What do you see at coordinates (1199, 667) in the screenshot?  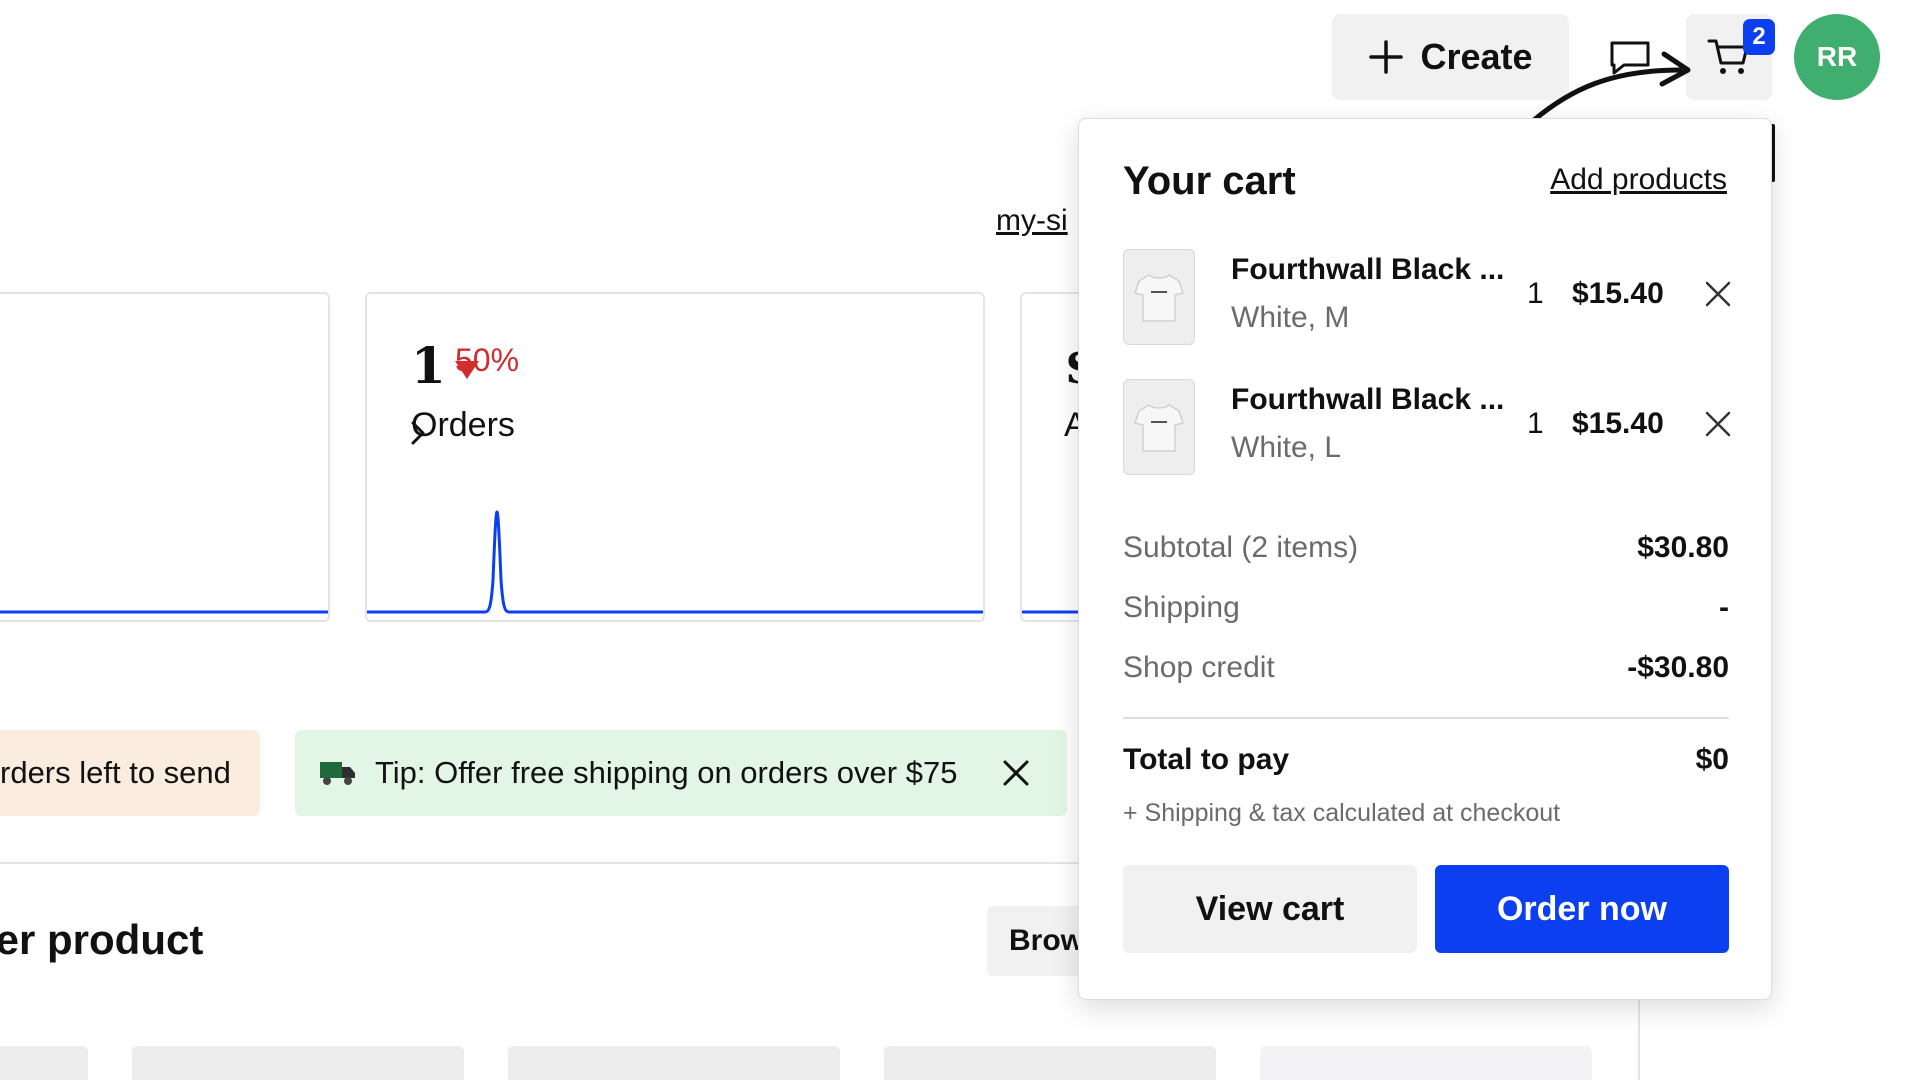 I see `shop-credit-label: Shop credit` at bounding box center [1199, 667].